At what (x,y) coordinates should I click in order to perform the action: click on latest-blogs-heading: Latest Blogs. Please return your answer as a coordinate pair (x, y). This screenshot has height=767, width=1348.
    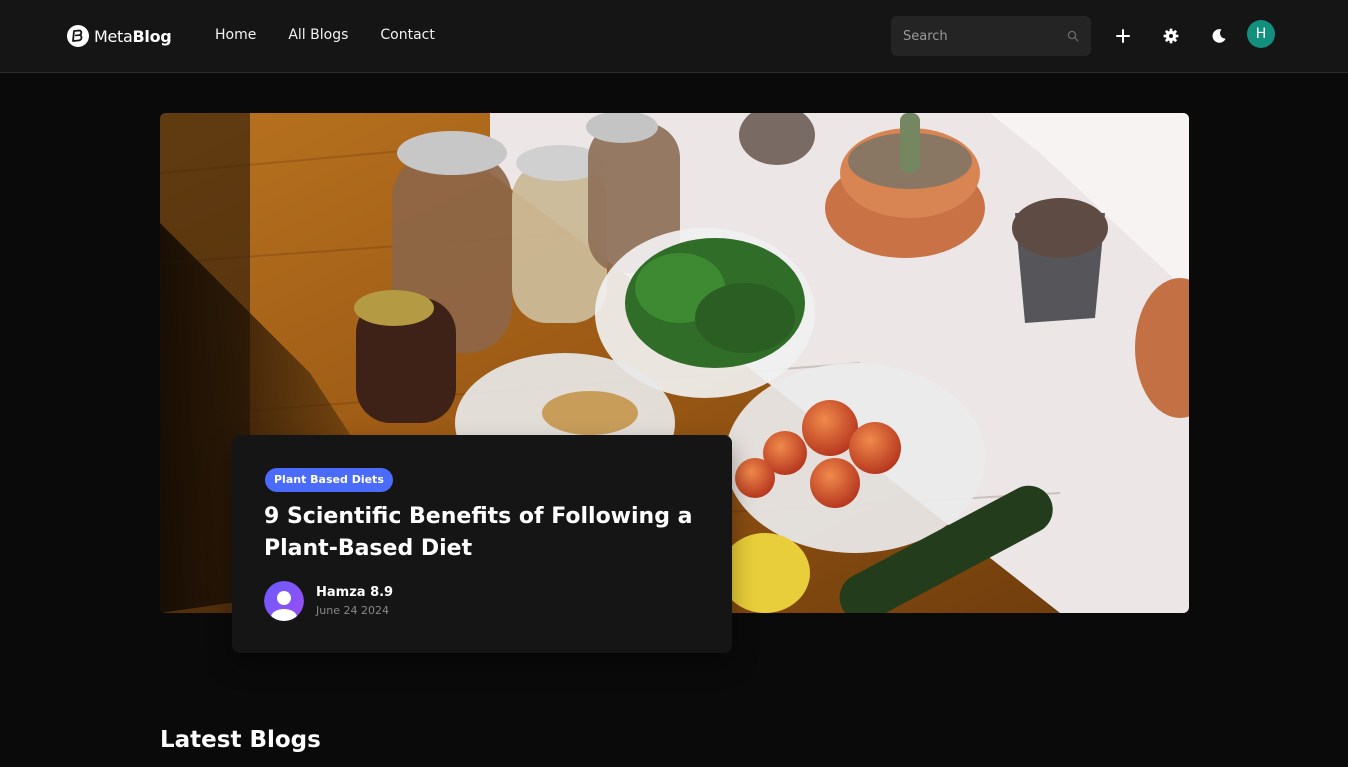
    Looking at the image, I should click on (240, 740).